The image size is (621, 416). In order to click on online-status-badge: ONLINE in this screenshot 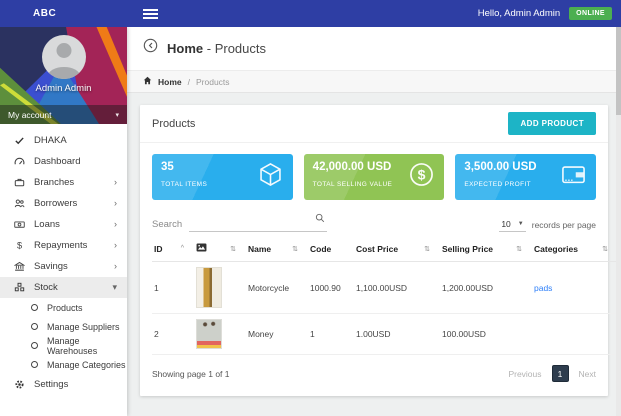, I will do `click(590, 13)`.